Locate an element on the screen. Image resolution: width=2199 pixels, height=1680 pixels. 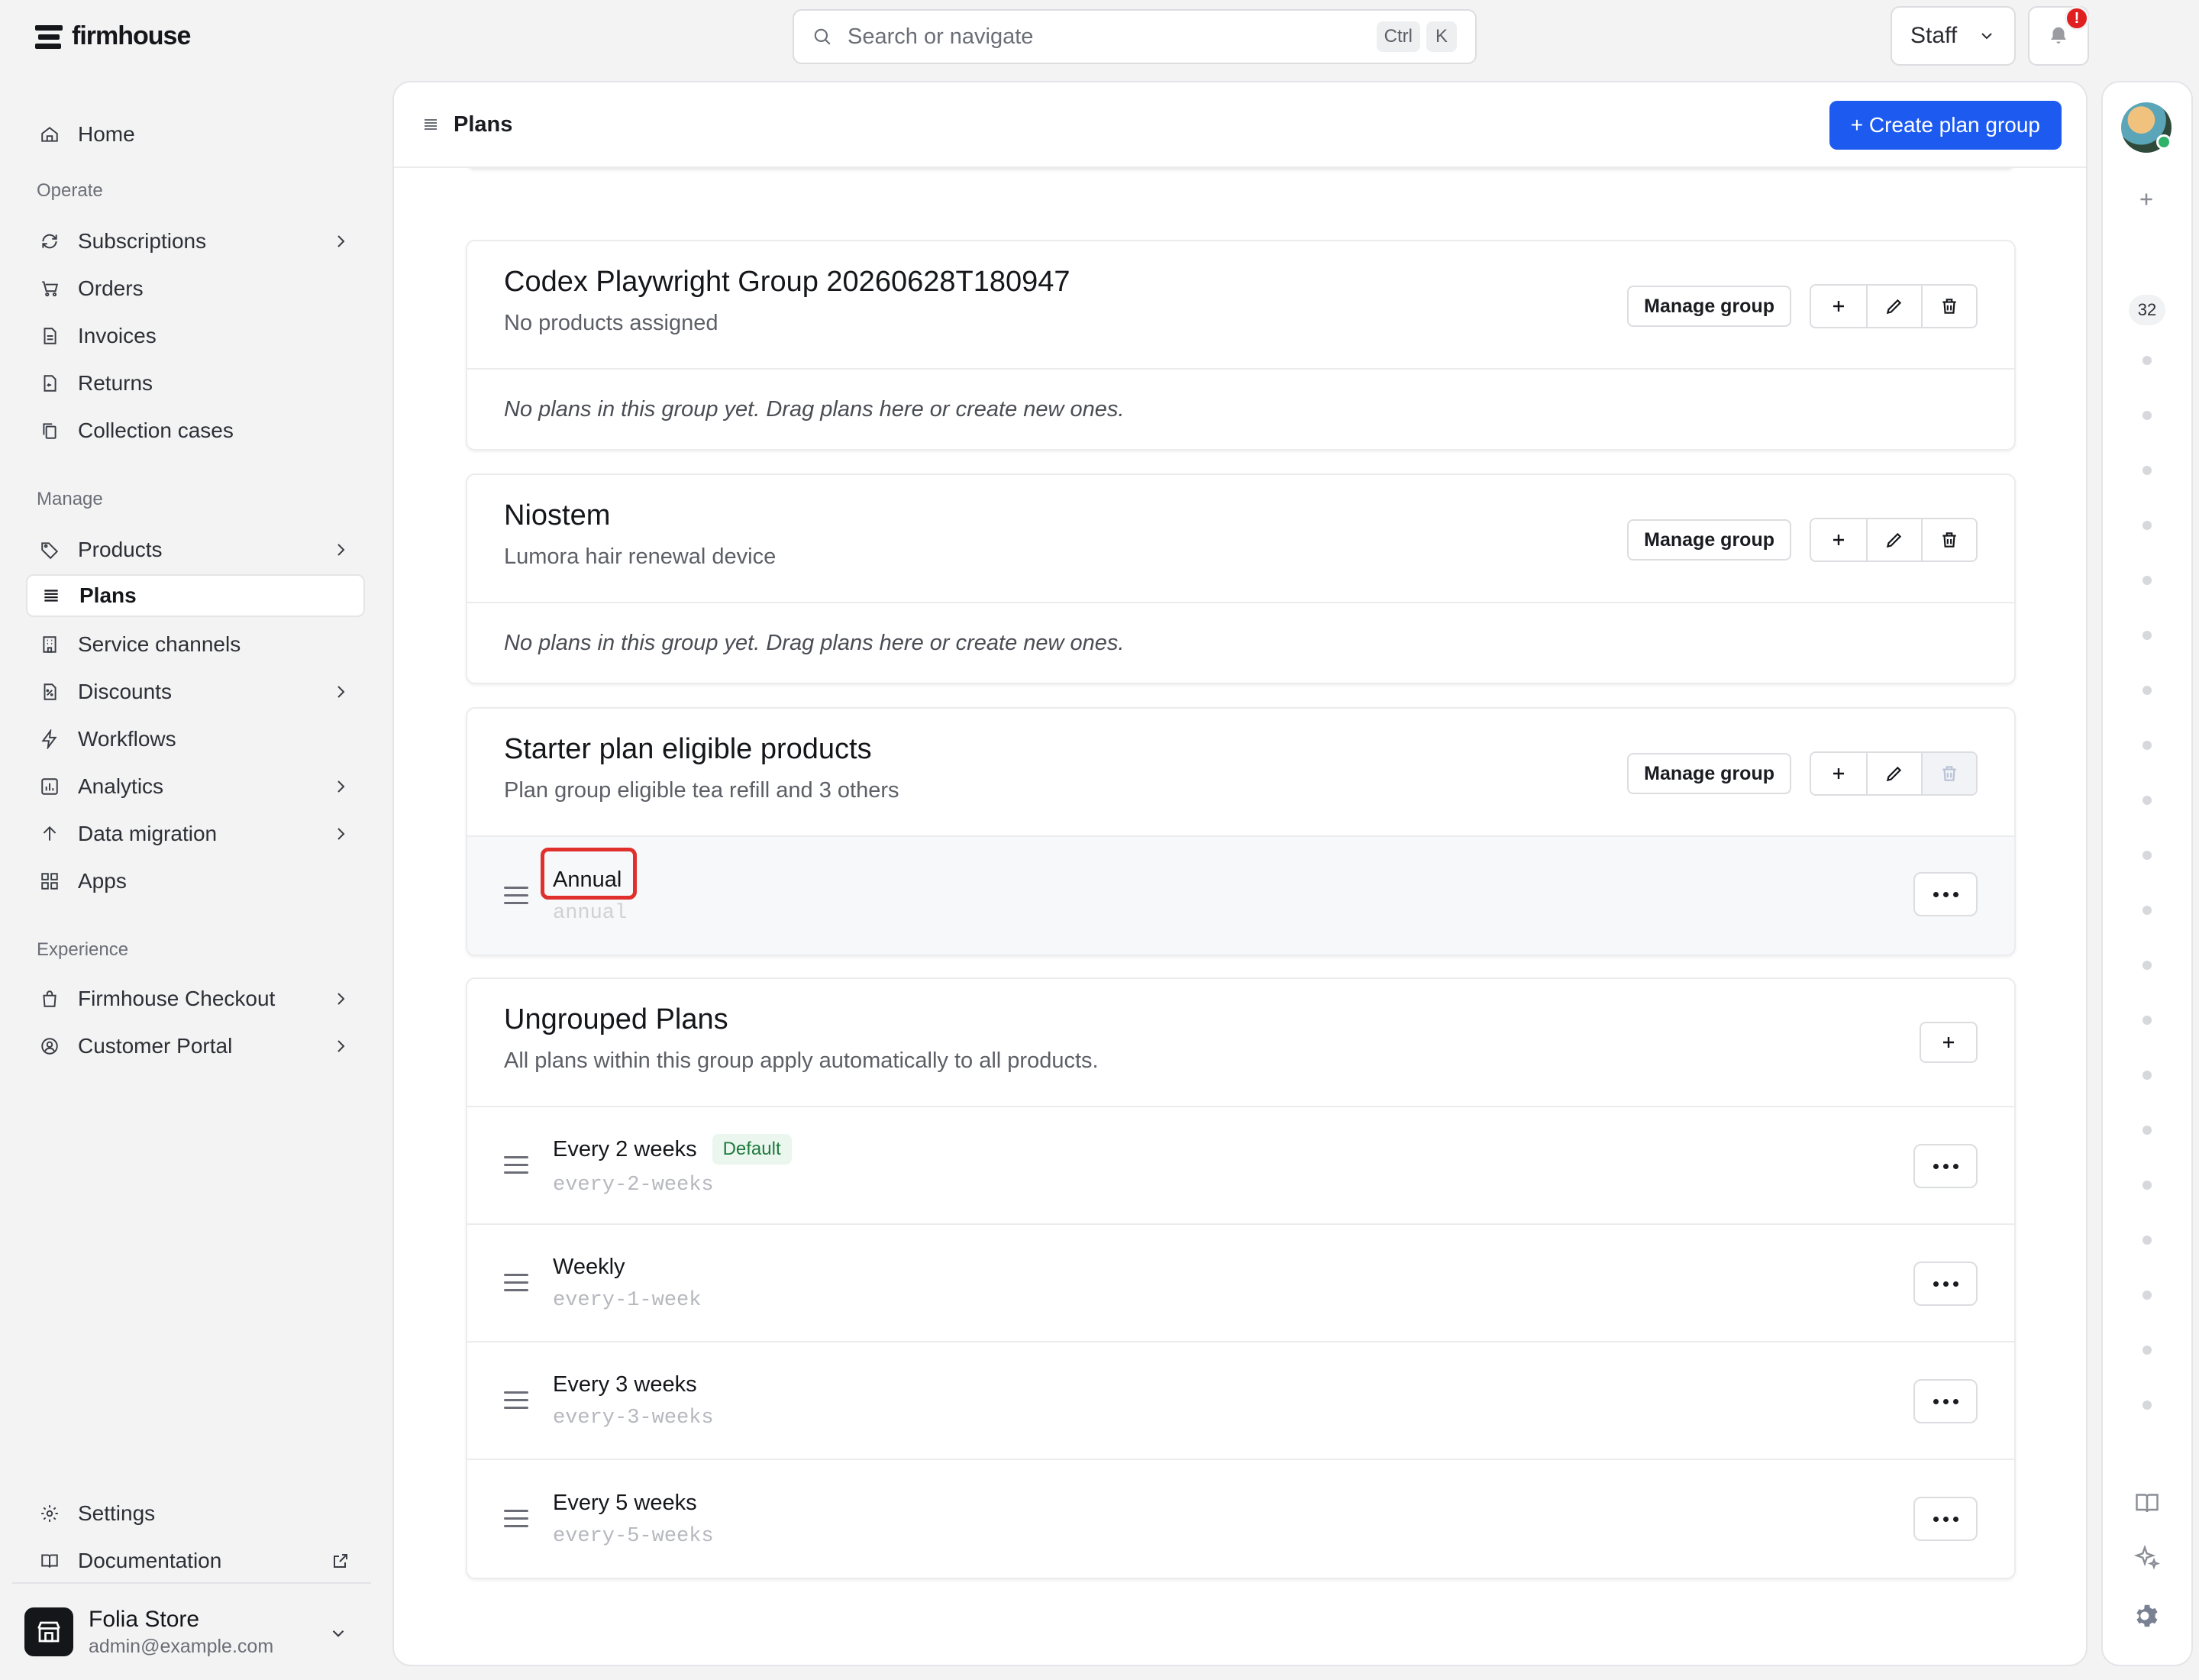
notifications-button: ! is located at coordinates (2058, 36).